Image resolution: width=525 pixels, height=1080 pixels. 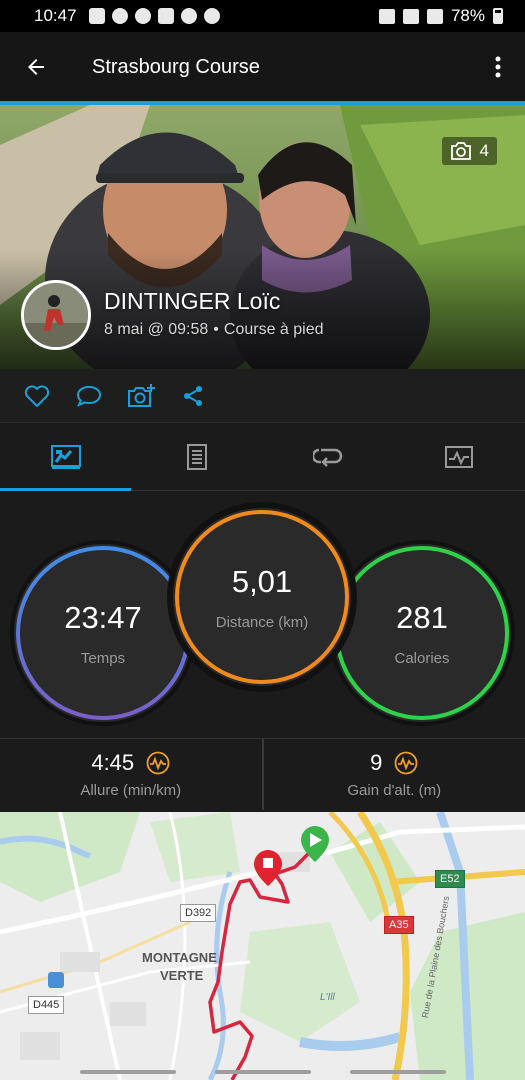 I want to click on app-icon, so click(x=211, y=16).